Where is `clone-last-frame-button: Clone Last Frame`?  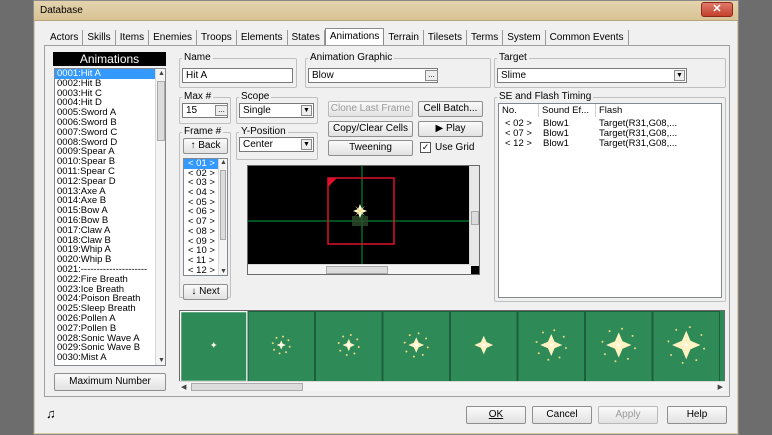
clone-last-frame-button: Clone Last Frame is located at coordinates (370, 109).